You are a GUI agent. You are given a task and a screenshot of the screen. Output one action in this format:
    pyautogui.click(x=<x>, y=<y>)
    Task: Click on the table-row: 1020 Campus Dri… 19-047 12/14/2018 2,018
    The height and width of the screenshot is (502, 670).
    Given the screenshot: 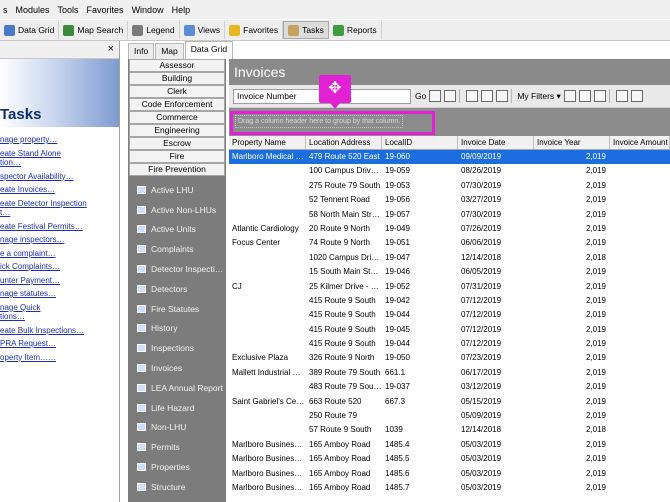 What is the action you would take?
    pyautogui.click(x=449, y=258)
    